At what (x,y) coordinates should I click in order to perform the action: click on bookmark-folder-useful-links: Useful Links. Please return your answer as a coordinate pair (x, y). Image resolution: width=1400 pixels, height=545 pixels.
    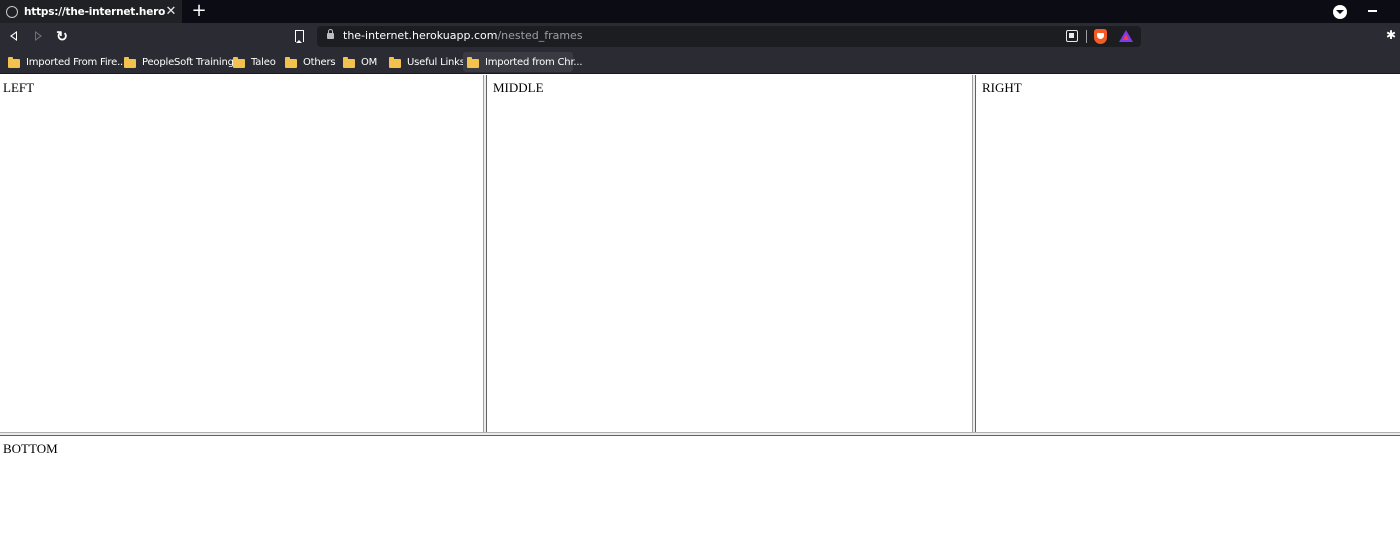
    Looking at the image, I should click on (427, 62).